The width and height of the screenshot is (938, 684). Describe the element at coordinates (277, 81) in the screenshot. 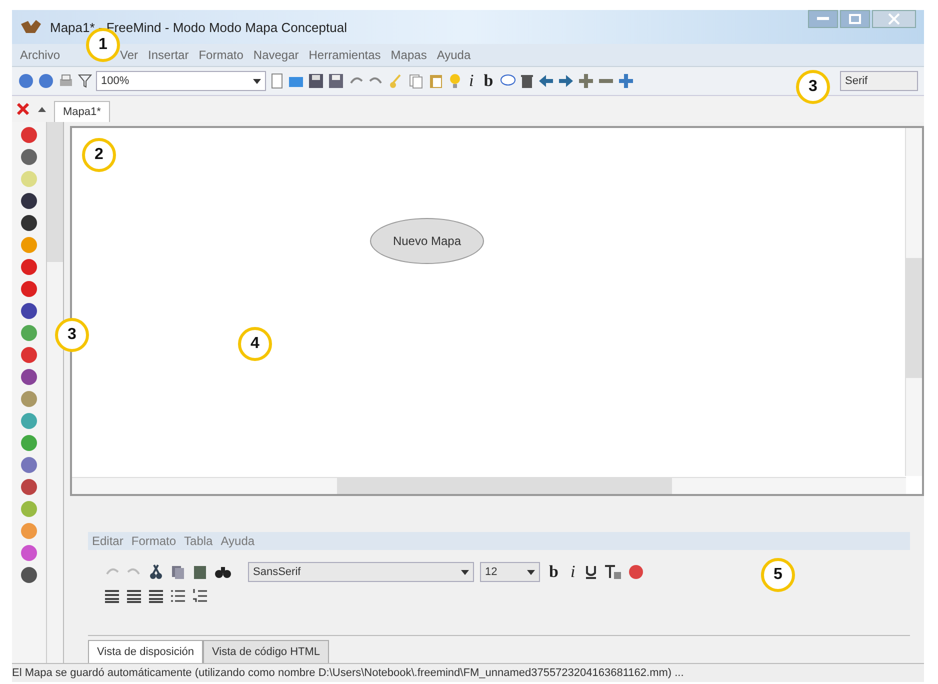

I see `page-icon` at that location.